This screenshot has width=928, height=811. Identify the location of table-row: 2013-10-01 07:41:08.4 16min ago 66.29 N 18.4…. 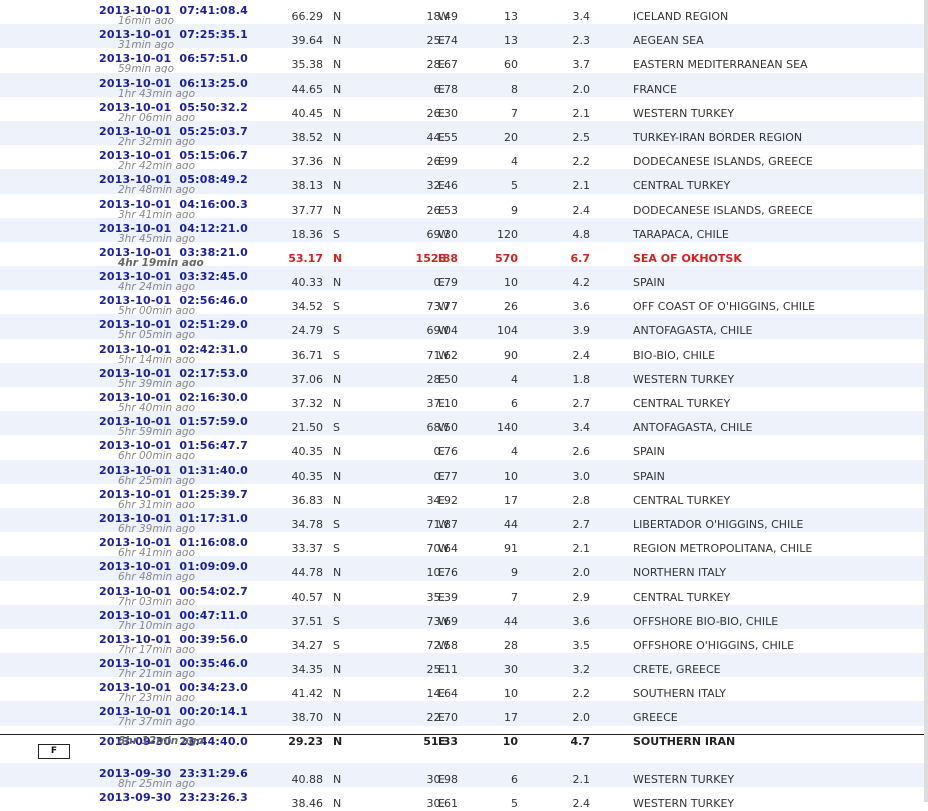
(464, 13).